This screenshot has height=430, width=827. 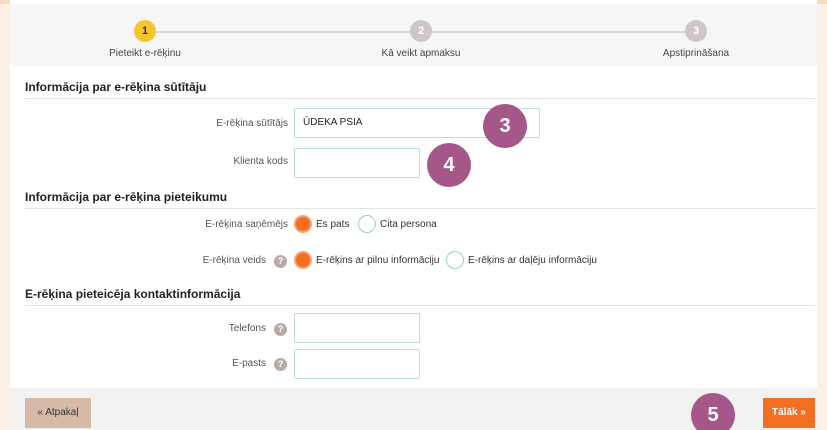 I want to click on next-button: Tālāk », so click(x=789, y=413).